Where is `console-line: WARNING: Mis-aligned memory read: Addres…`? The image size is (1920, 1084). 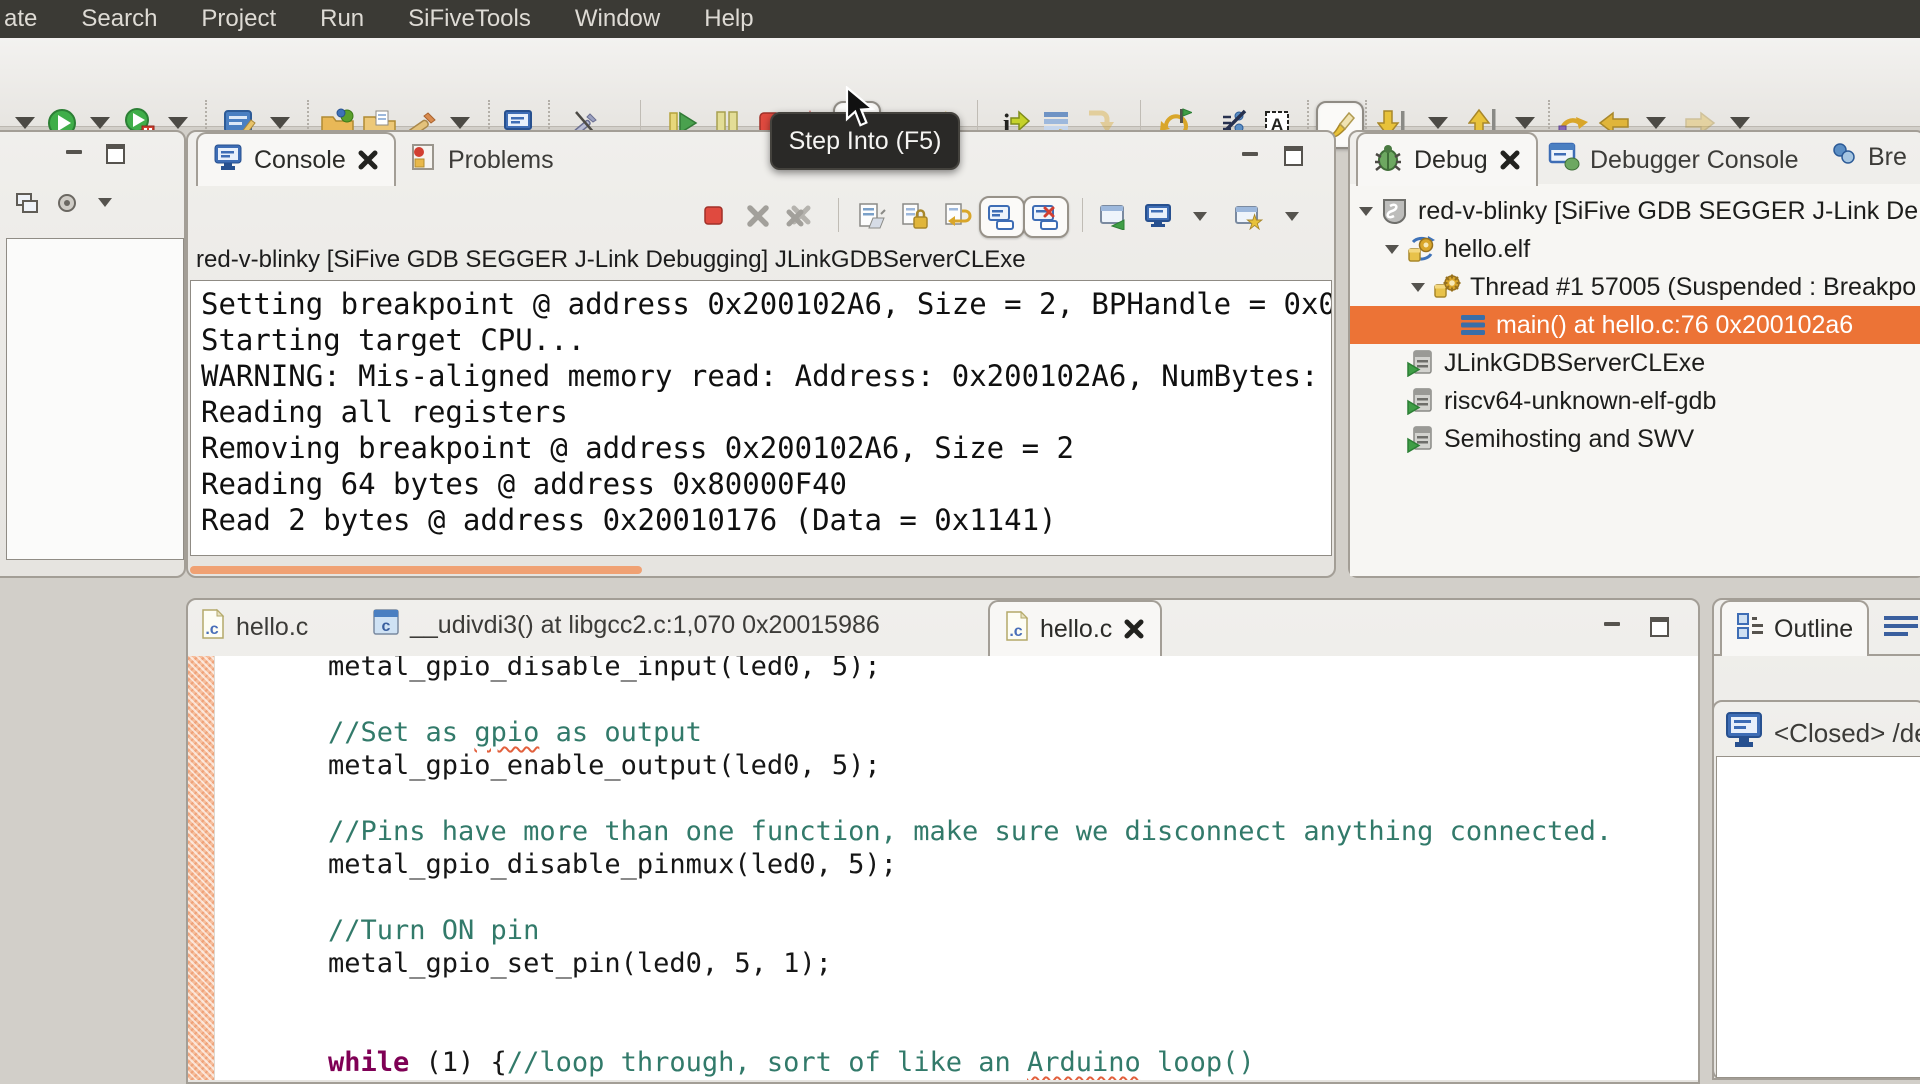
console-line: WARNING: Mis-aligned memory read: Addres… is located at coordinates (766, 376).